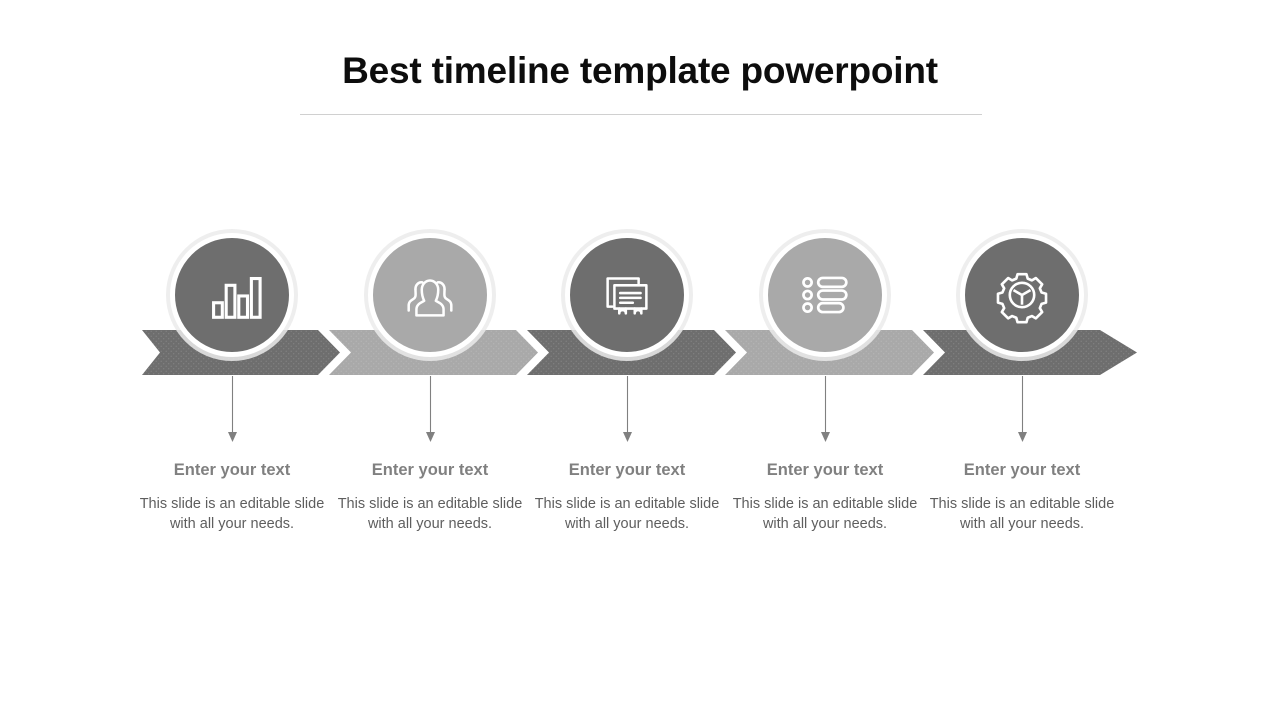  I want to click on arrow-band, so click(639, 352).